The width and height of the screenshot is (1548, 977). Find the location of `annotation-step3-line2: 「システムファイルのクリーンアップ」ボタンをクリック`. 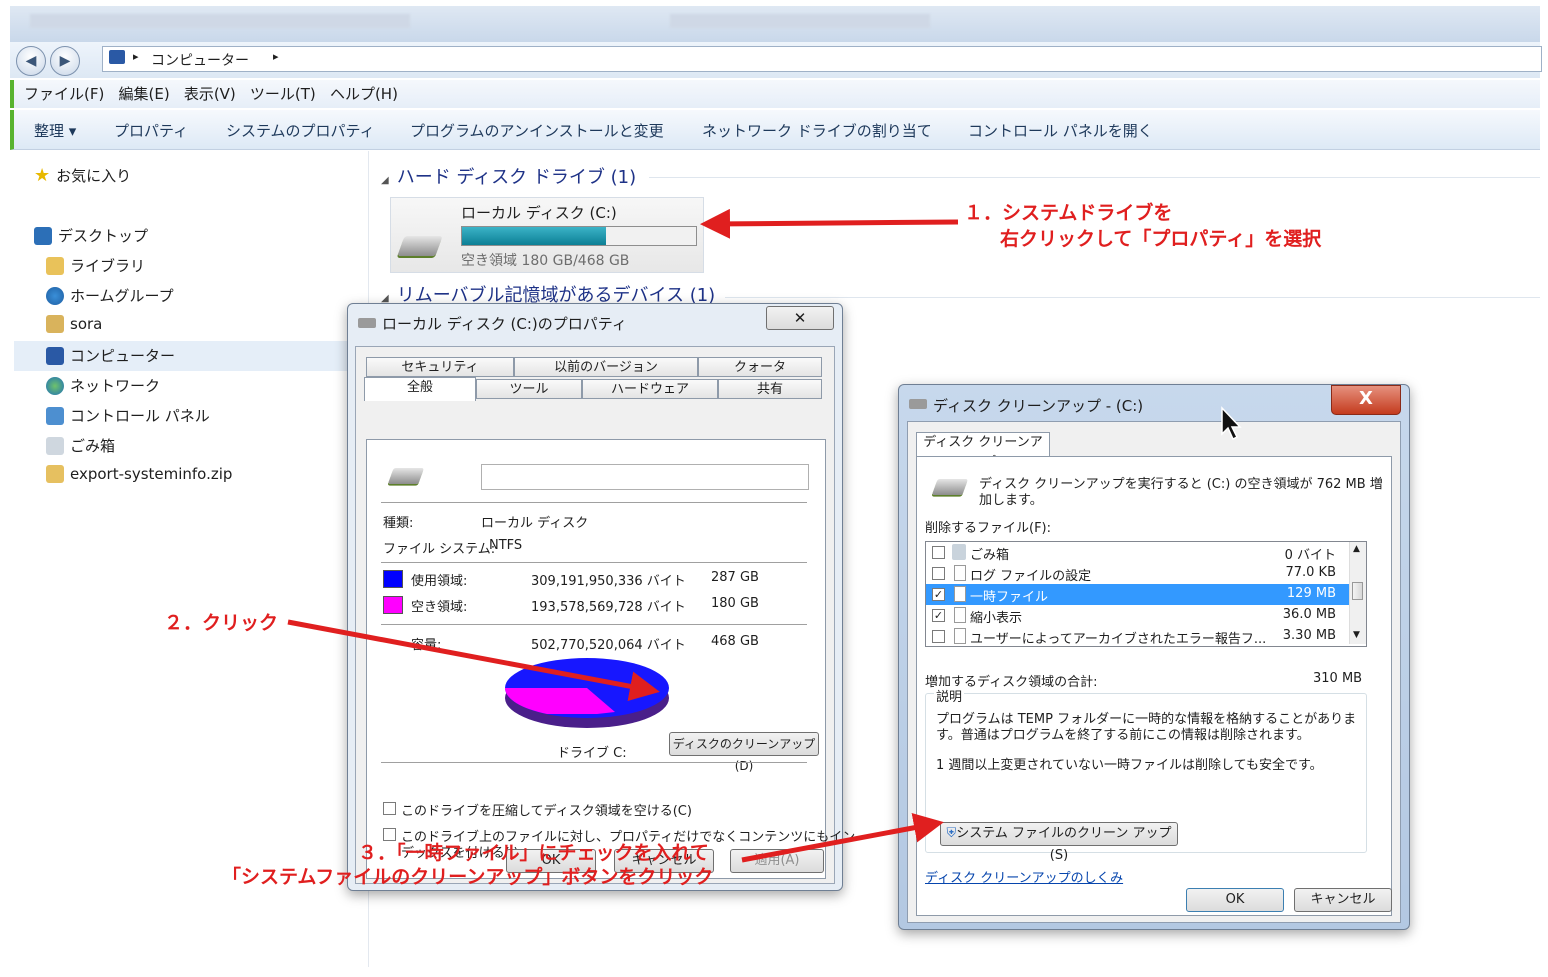

annotation-step3-line2: 「システムファイルのクリーンアップ」ボタンをクリック is located at coordinates (468, 877).